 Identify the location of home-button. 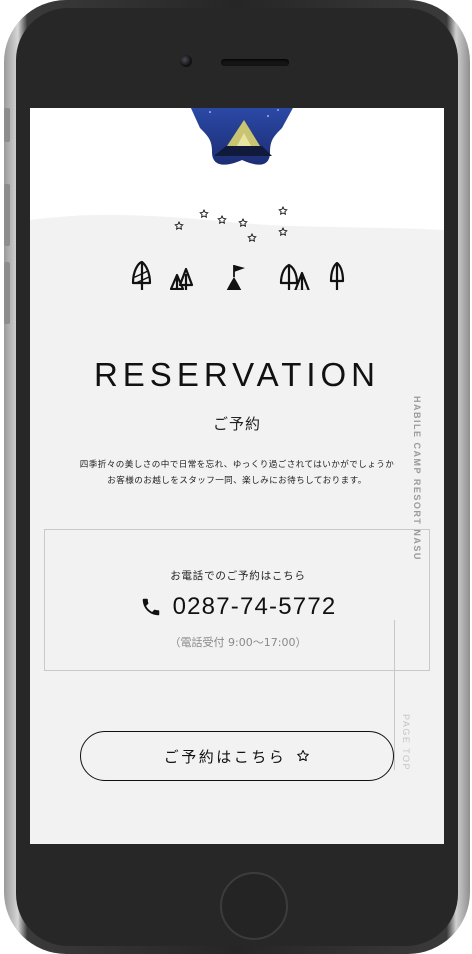
(254, 906).